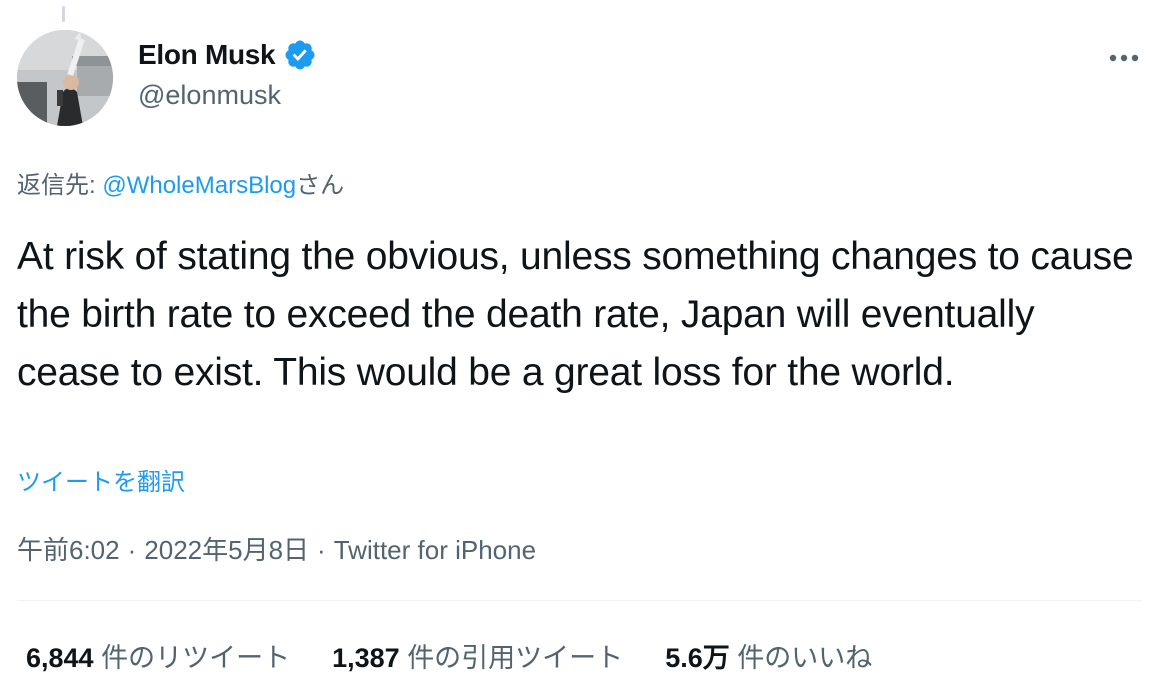  I want to click on reply-mention-link: @WholeMarsBlog, so click(199, 185).